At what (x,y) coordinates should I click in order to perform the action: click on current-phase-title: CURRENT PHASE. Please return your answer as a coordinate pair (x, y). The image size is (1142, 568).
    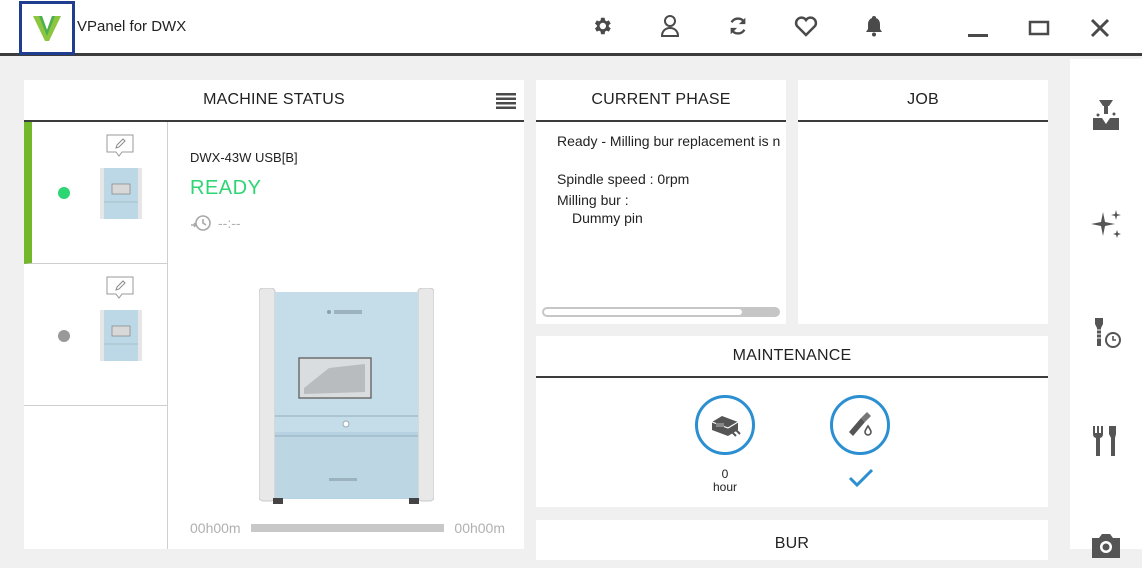
    Looking at the image, I should click on (661, 99).